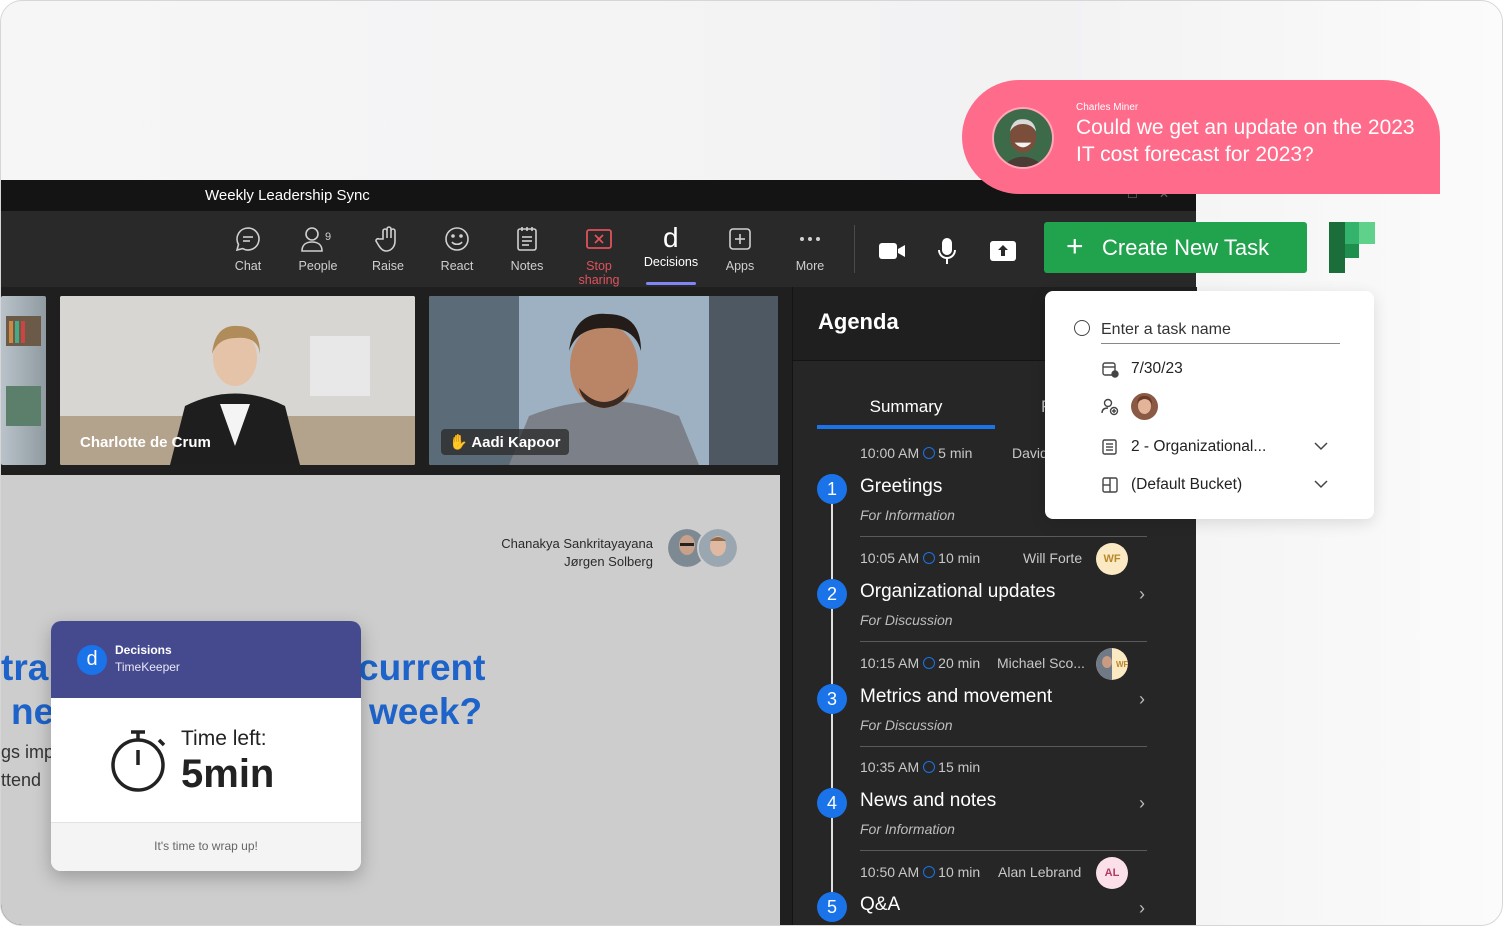 Image resolution: width=1503 pixels, height=926 pixels. Describe the element at coordinates (671, 239) in the screenshot. I see `decisions-logo-icon: d` at that location.